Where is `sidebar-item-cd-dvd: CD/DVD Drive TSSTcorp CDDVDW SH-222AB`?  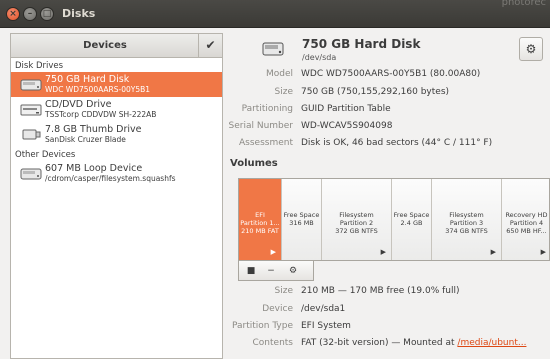 sidebar-item-cd-dvd: CD/DVD Drive TSSTcorp CDDVDW SH-222AB is located at coordinates (116, 109).